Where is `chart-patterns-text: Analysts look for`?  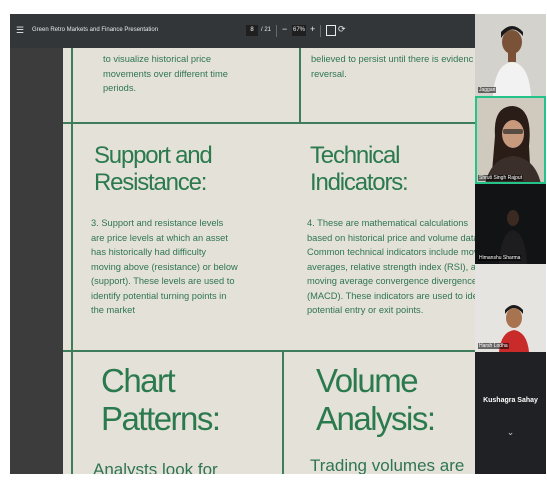 chart-patterns-text: Analysts look for is located at coordinates (155, 467).